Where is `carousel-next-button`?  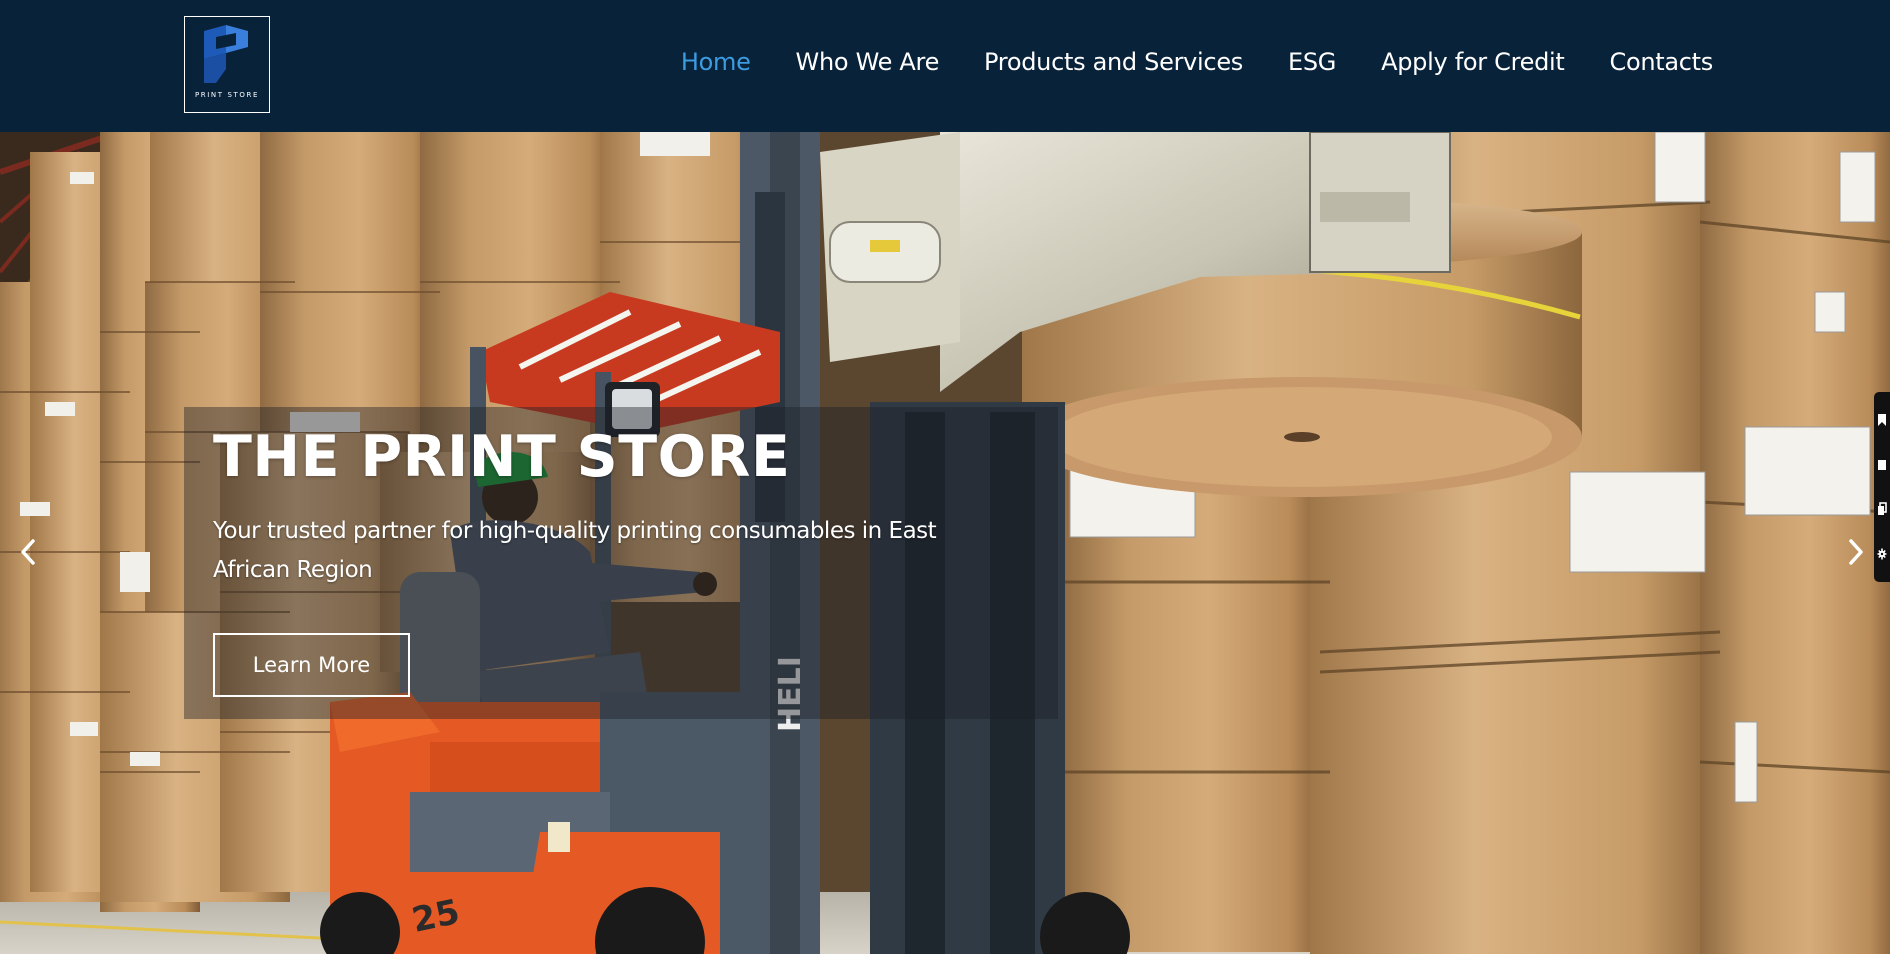 carousel-next-button is located at coordinates (1856, 552).